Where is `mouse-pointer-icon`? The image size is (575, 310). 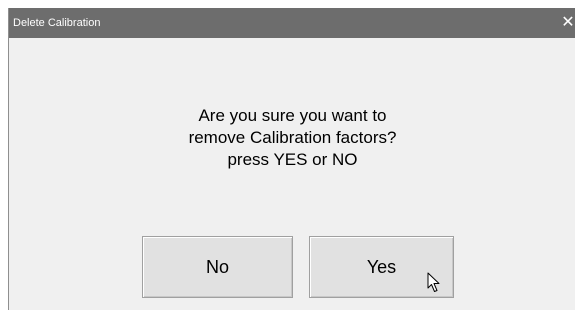
mouse-pointer-icon is located at coordinates (433, 282).